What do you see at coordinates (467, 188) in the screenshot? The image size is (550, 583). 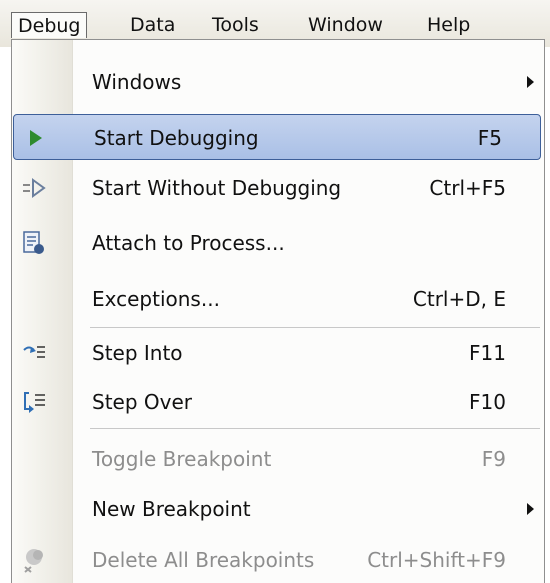 I see `menu-item-shortcut: Ctrl+F5` at bounding box center [467, 188].